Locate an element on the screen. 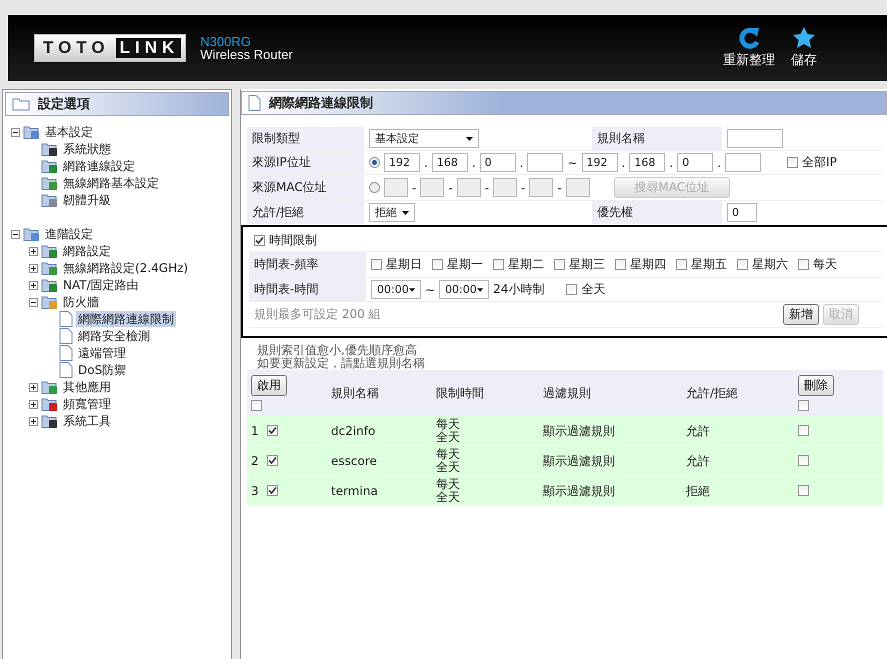  delete-button: 刪除 is located at coordinates (816, 385).